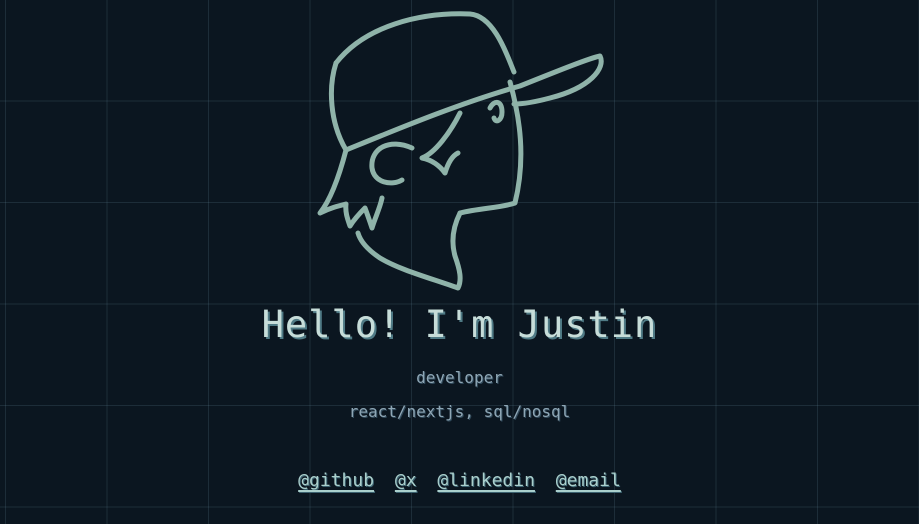 This screenshot has width=919, height=524. What do you see at coordinates (459, 377) in the screenshot?
I see `role-text: developer` at bounding box center [459, 377].